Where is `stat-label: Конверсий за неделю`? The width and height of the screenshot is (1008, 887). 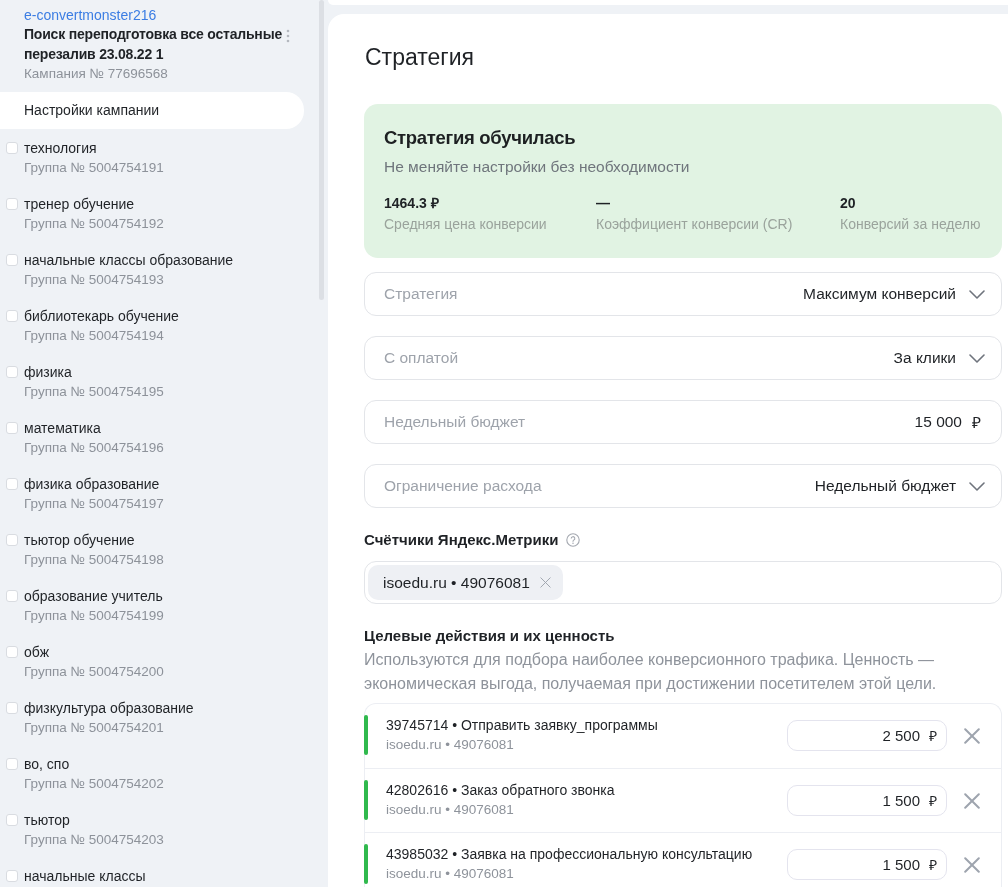
stat-label: Конверсий за неделю is located at coordinates (910, 224).